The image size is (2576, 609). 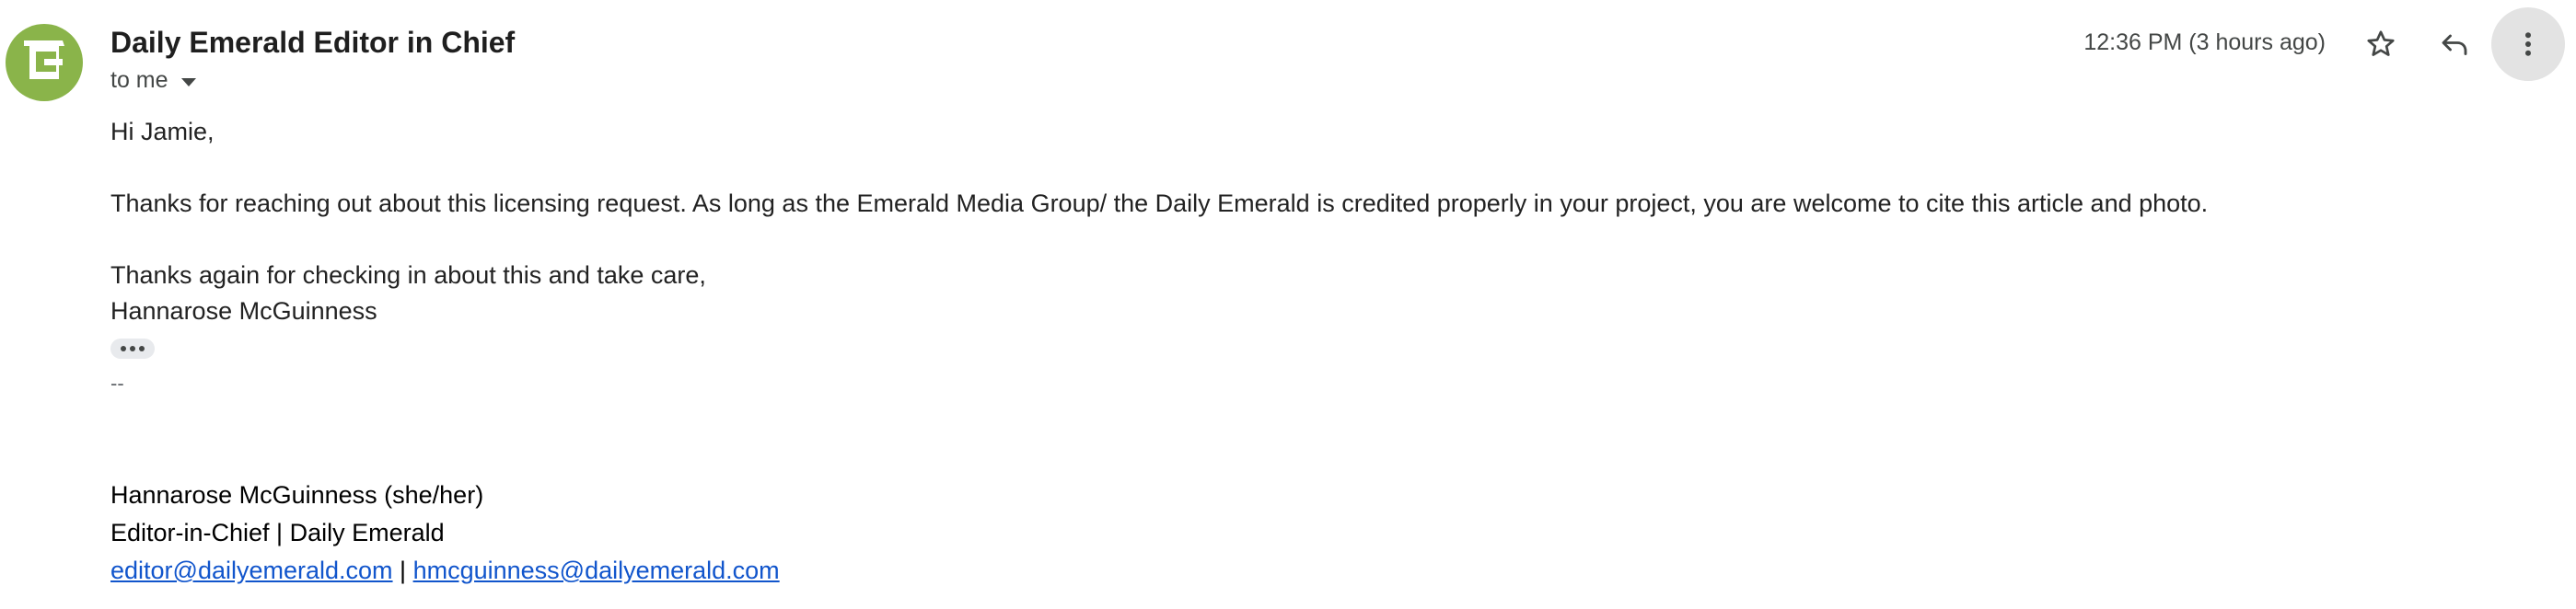 I want to click on emerald-logo-icon, so click(x=44, y=59).